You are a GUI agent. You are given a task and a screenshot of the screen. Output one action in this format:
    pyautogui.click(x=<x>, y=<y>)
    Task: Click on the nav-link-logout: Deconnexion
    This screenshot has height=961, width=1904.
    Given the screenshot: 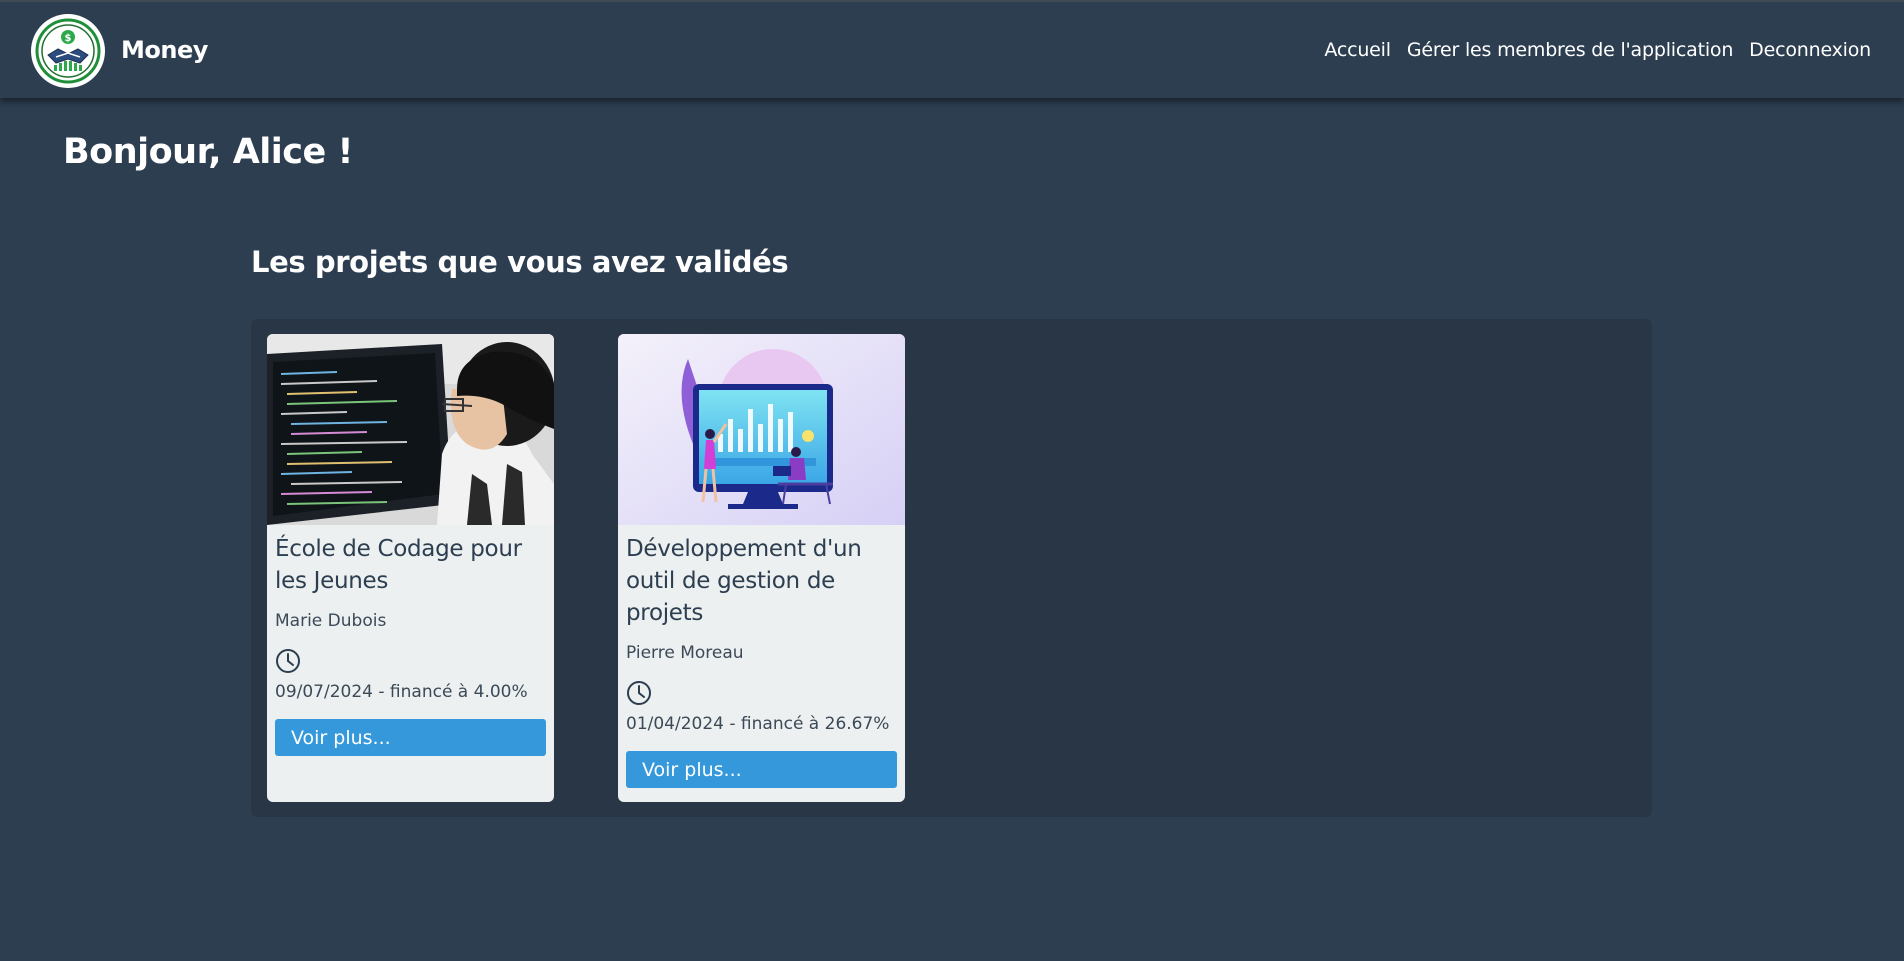 What is the action you would take?
    pyautogui.click(x=1810, y=50)
    